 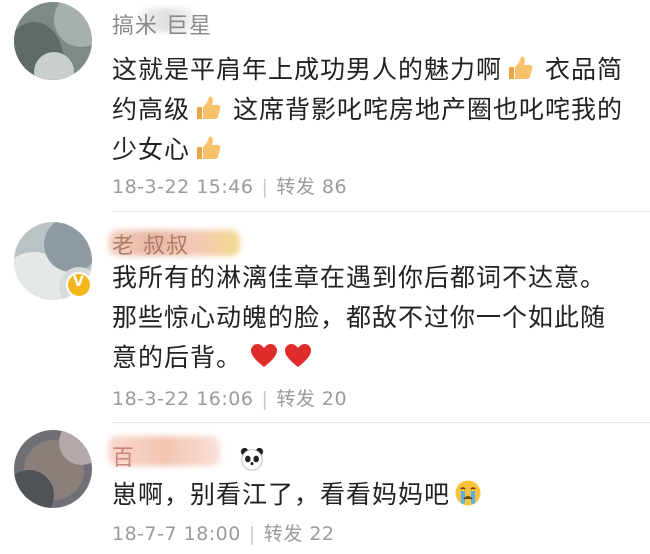 I want to click on repost-button: 转发 22, so click(x=299, y=534).